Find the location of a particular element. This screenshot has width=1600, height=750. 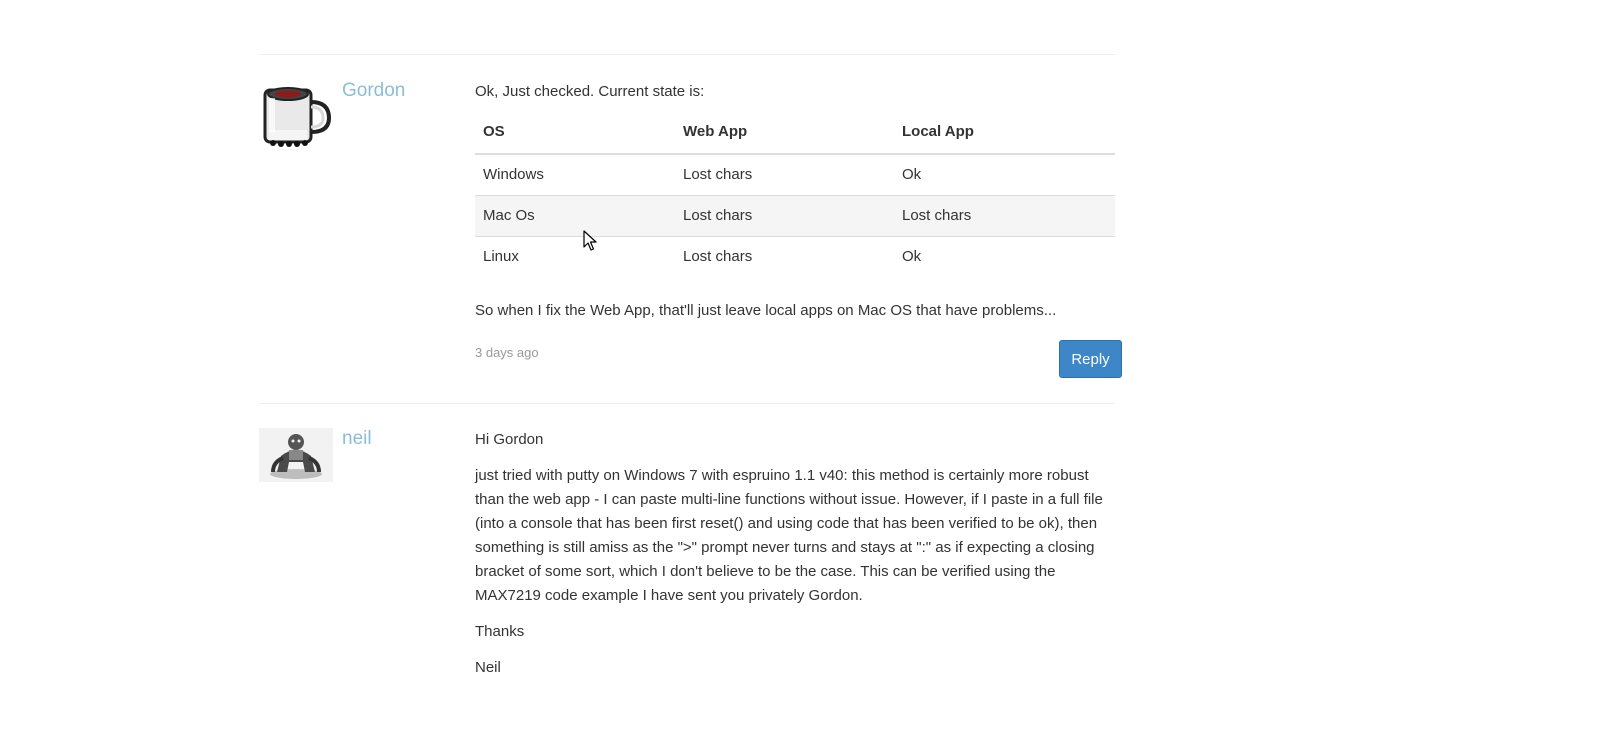

ape-figure-icon is located at coordinates (296, 455).